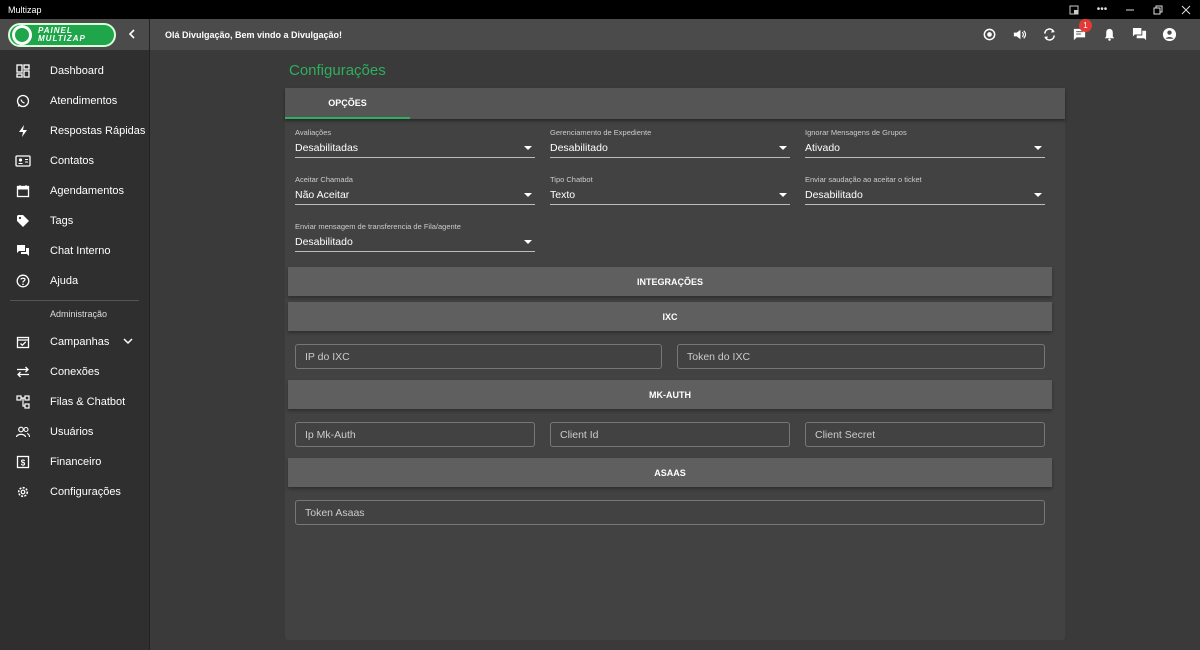 The height and width of the screenshot is (650, 1200). What do you see at coordinates (415, 190) in the screenshot?
I see `select-aceitar-chamada: Aceitar Chamada Não Aceitar` at bounding box center [415, 190].